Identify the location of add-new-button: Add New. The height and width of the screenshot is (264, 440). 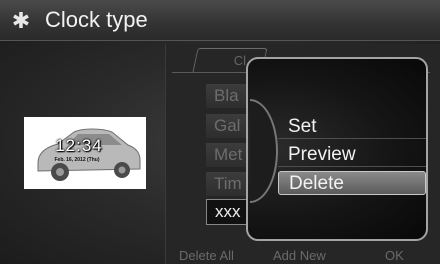
(299, 255).